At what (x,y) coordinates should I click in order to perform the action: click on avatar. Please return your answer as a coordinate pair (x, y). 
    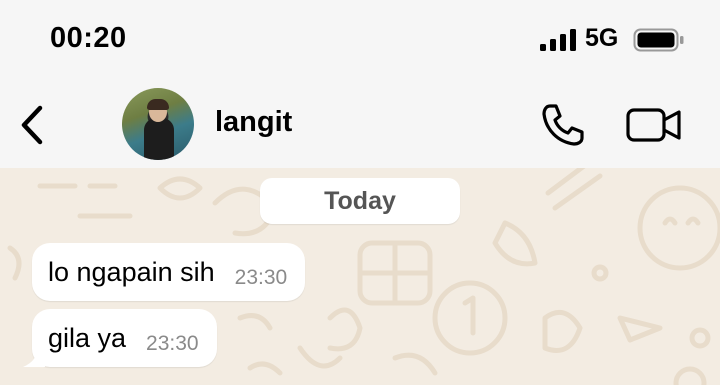
    Looking at the image, I should click on (158, 124).